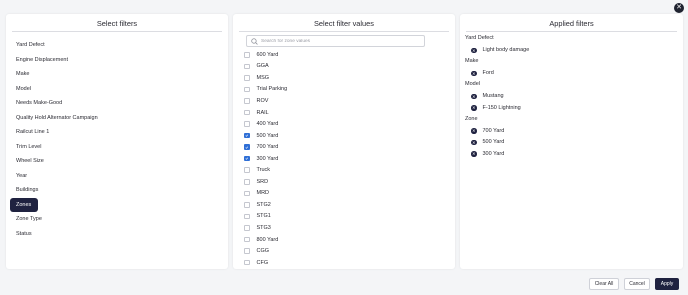  I want to click on applied-filter-chip: ✕ F-150 Lightning, so click(574, 108).